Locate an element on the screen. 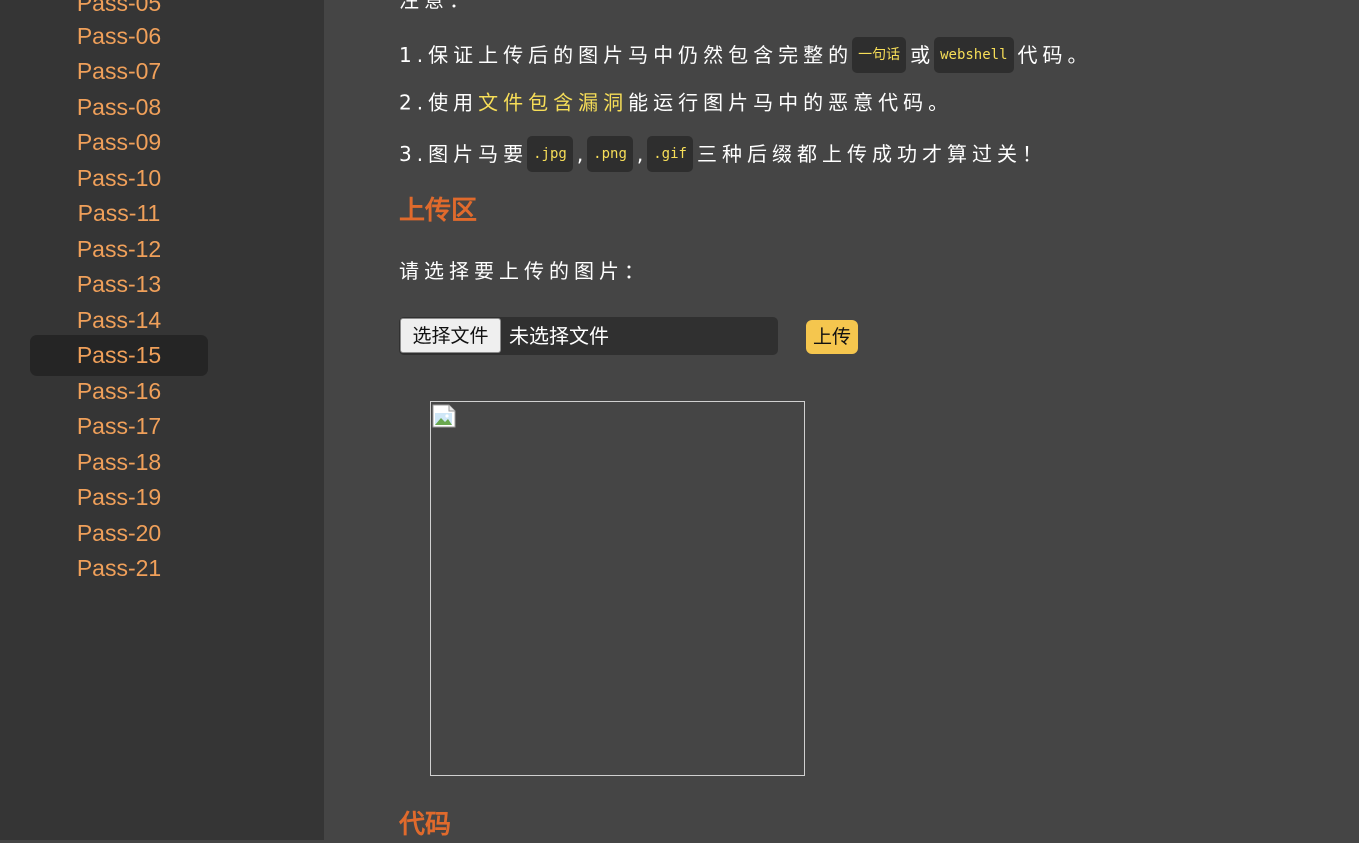  code-snippet-one-liner: 一句话 is located at coordinates (879, 55).